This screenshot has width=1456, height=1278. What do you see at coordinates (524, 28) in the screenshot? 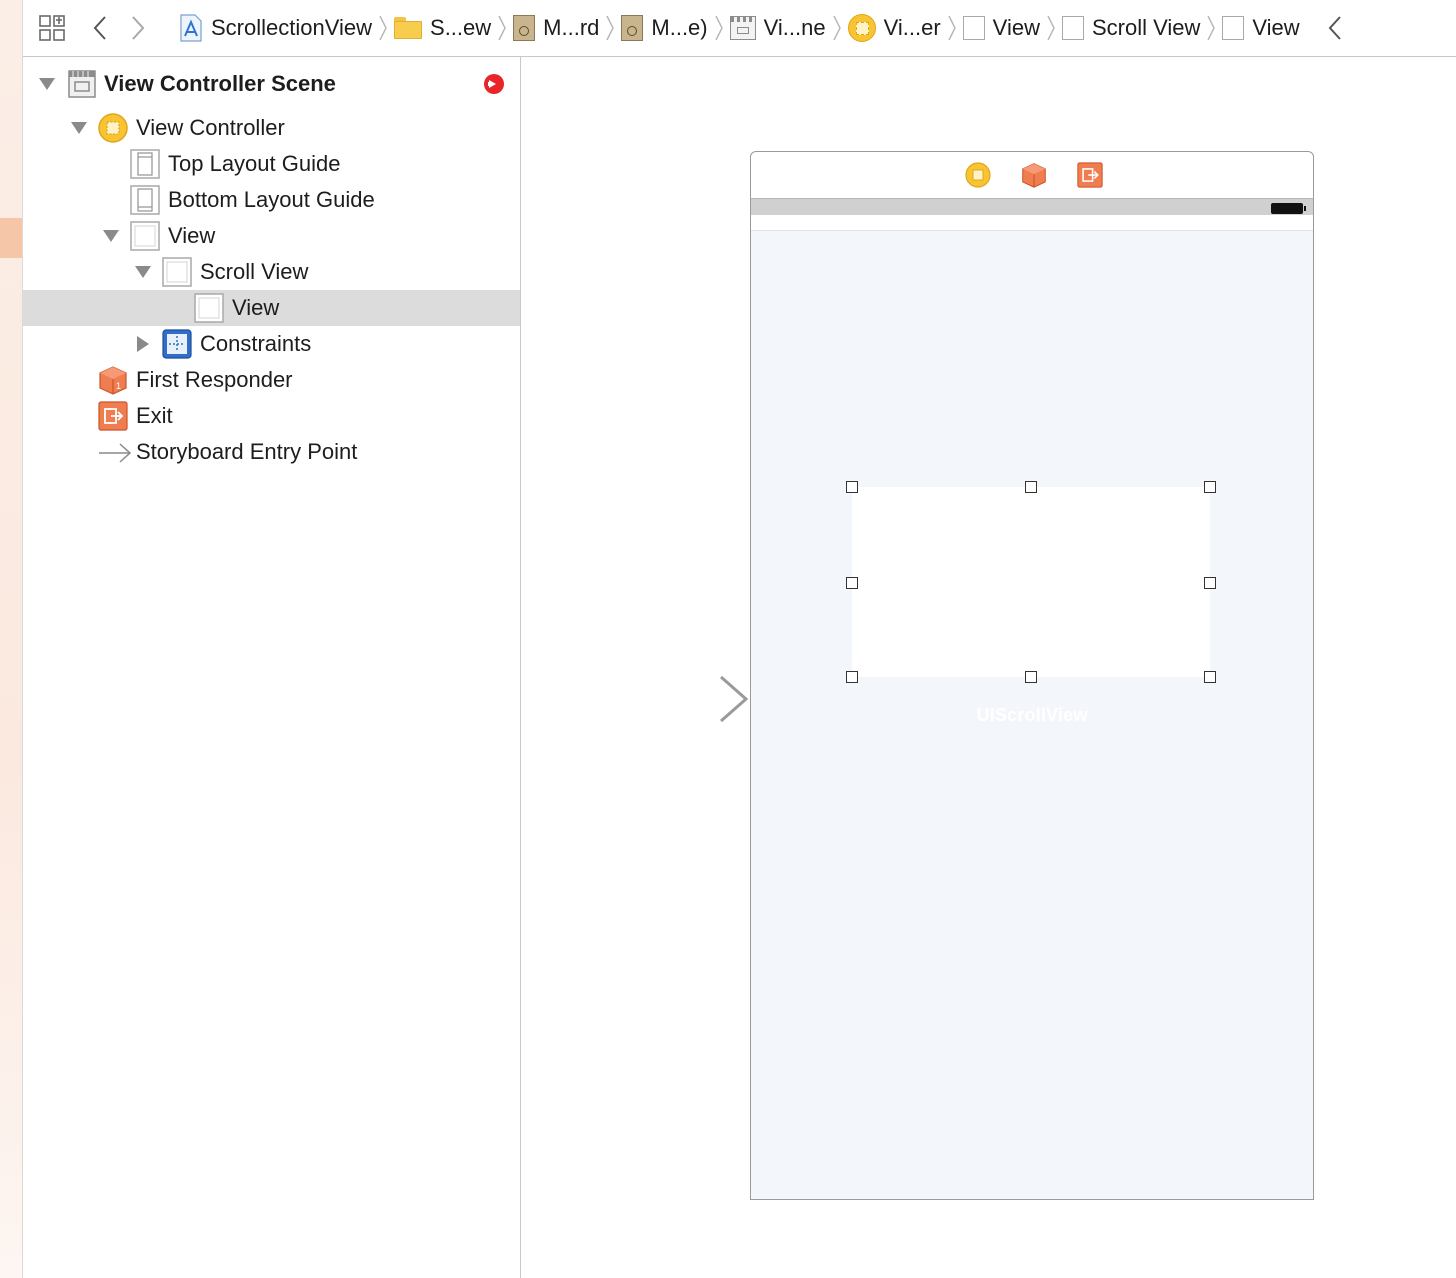
I see `storyboard-file-icon` at bounding box center [524, 28].